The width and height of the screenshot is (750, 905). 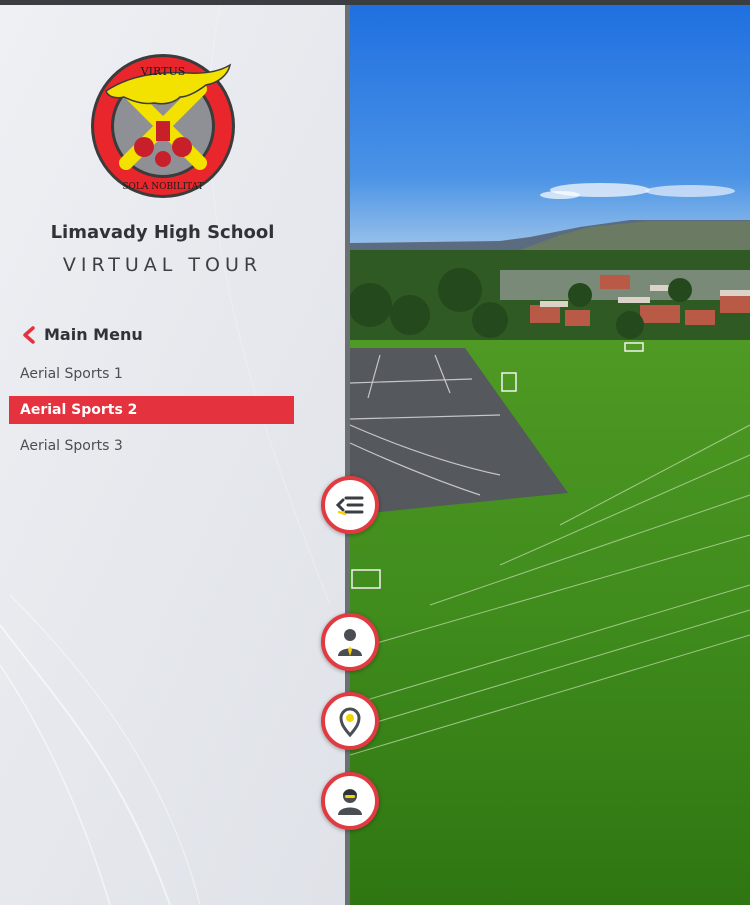 What do you see at coordinates (151, 446) in the screenshot?
I see `menu-item-aerial-sports-3: Aerial Sports 3` at bounding box center [151, 446].